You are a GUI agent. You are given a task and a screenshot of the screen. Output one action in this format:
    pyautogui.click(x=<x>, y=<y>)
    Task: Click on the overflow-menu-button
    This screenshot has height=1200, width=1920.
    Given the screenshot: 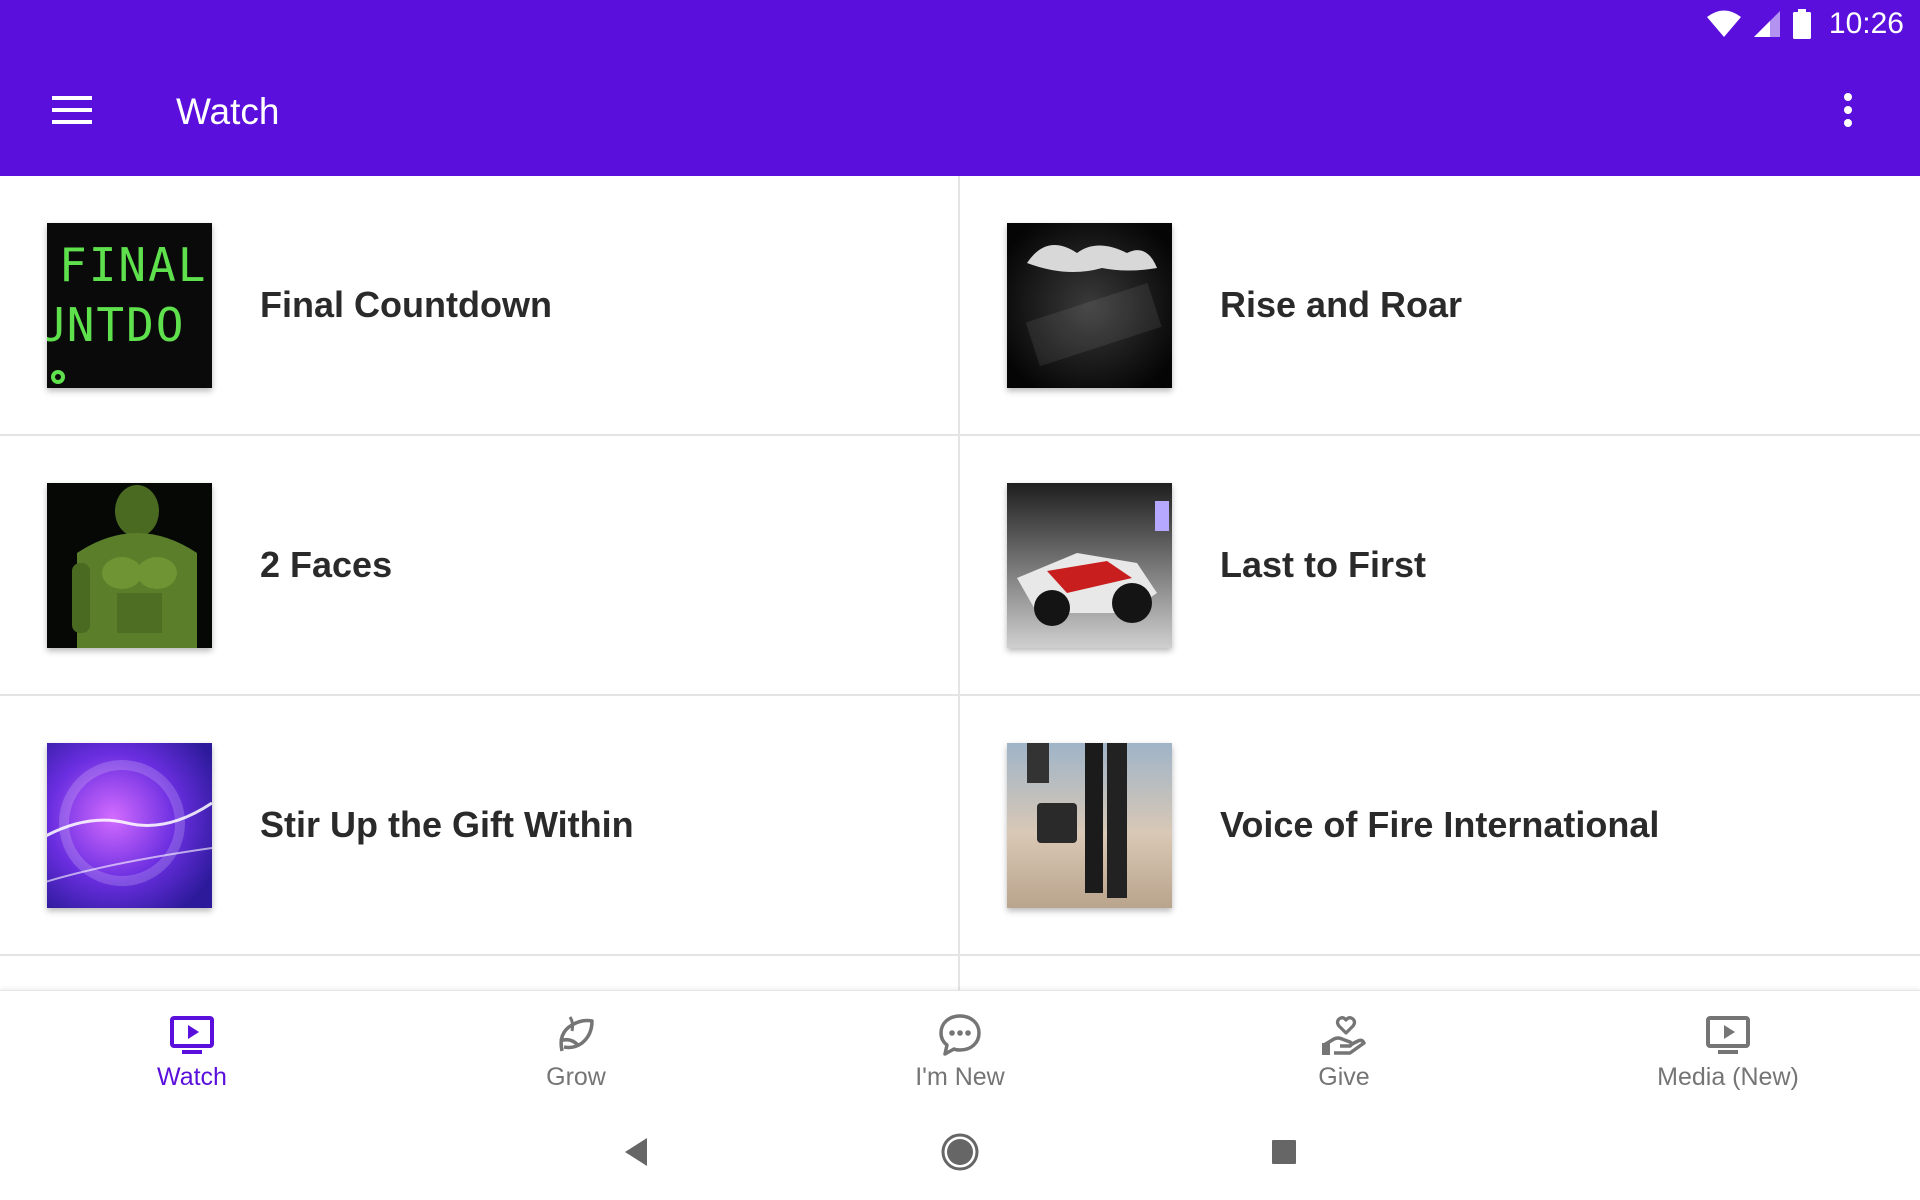 What is the action you would take?
    pyautogui.click(x=1848, y=112)
    